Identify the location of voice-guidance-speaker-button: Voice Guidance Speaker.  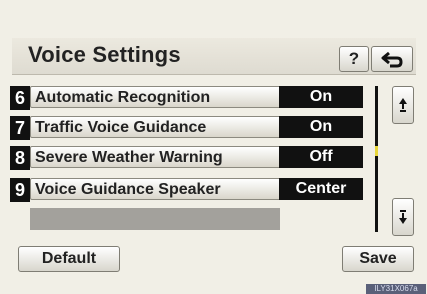
(157, 189).